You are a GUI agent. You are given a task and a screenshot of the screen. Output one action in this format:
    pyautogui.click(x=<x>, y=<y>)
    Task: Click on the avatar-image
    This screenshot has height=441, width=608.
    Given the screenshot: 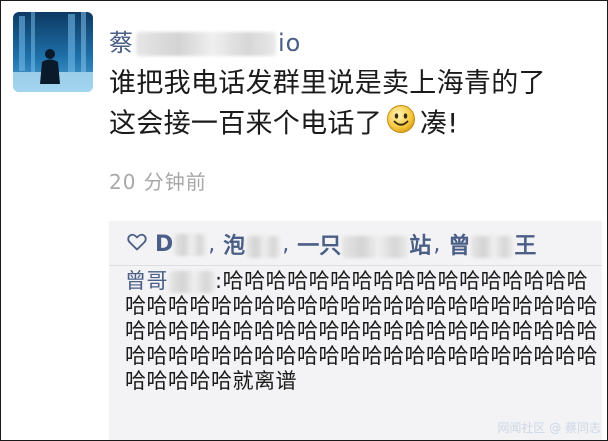 What is the action you would take?
    pyautogui.click(x=53, y=52)
    